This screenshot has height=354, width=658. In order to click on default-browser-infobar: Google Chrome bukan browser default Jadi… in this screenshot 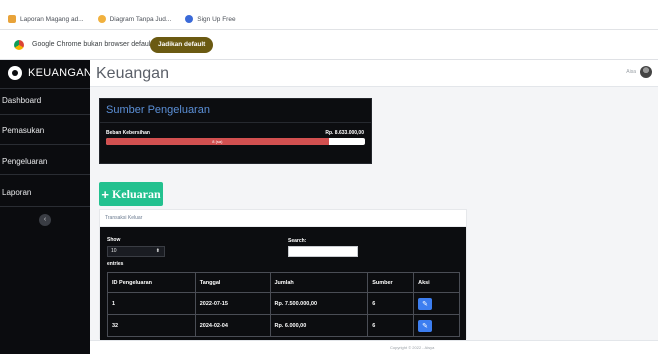, I will do `click(329, 45)`.